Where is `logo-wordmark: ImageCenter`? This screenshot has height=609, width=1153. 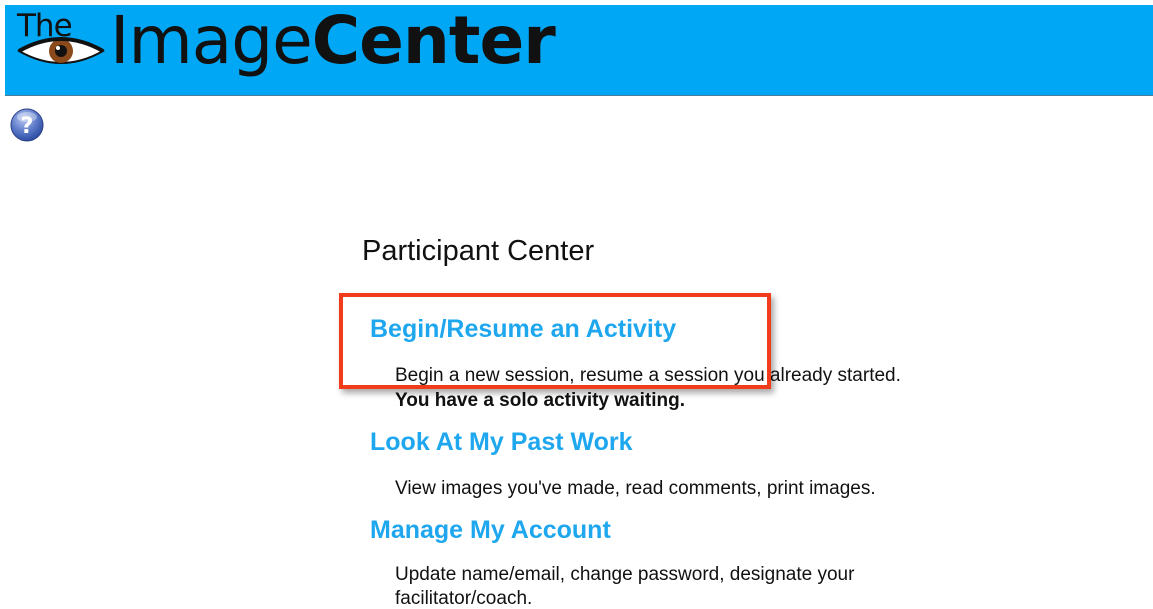
logo-wordmark: ImageCenter is located at coordinates (333, 42).